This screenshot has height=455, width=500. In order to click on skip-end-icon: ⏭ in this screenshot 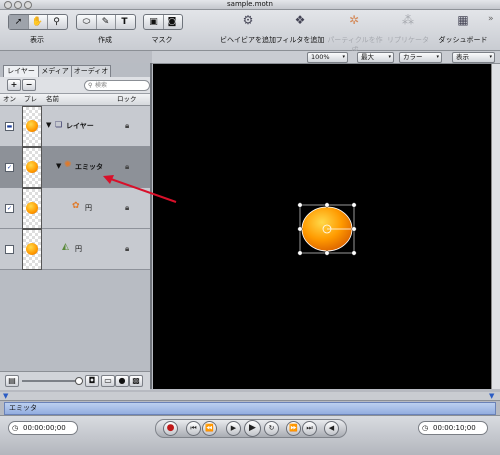, I will do `click(309, 428)`.